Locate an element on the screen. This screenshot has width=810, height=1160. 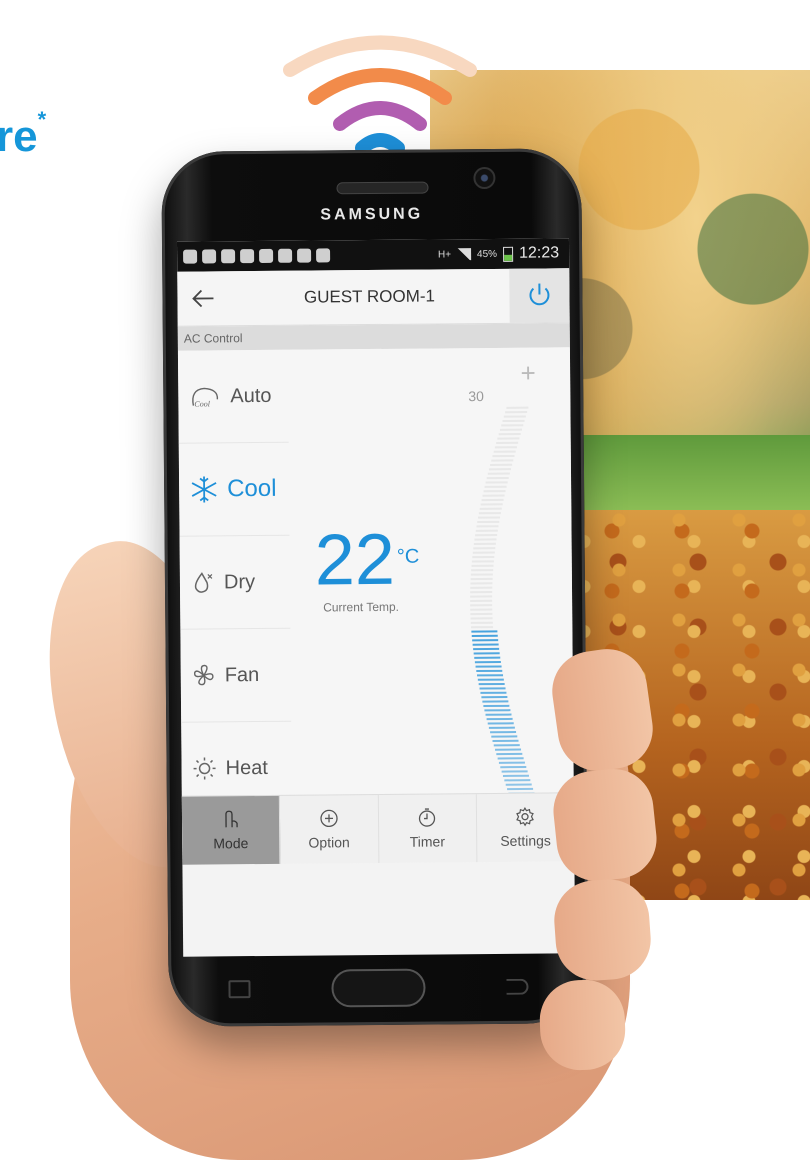
increase-temperature-button: + is located at coordinates (528, 373).